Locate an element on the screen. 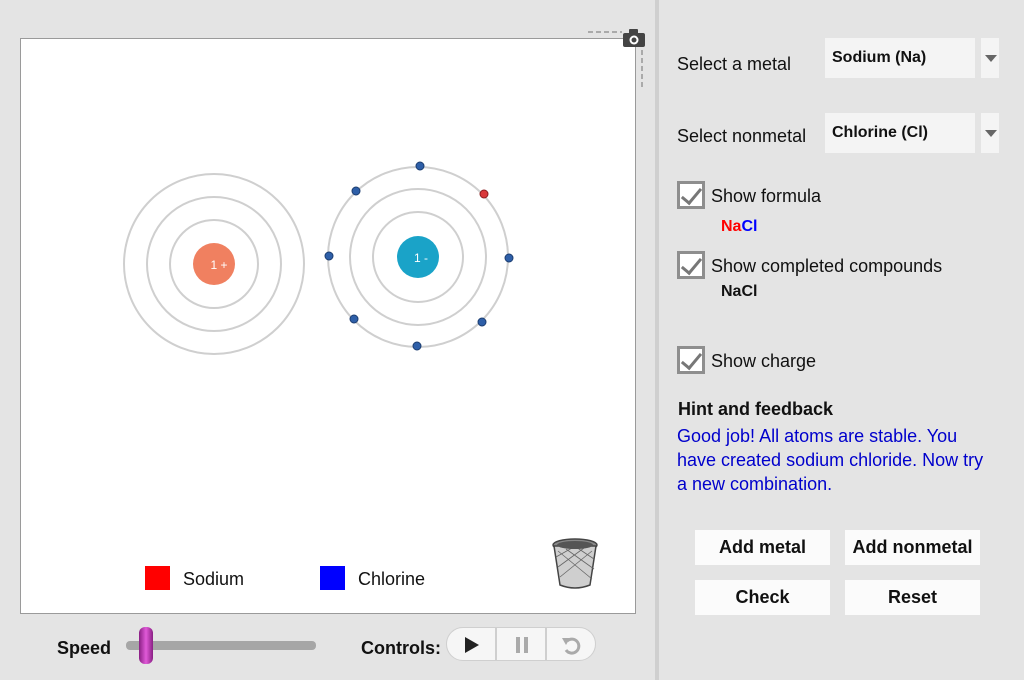 This screenshot has height=680, width=1024. hint-line: Good job! All atoms are stable. You is located at coordinates (817, 436).